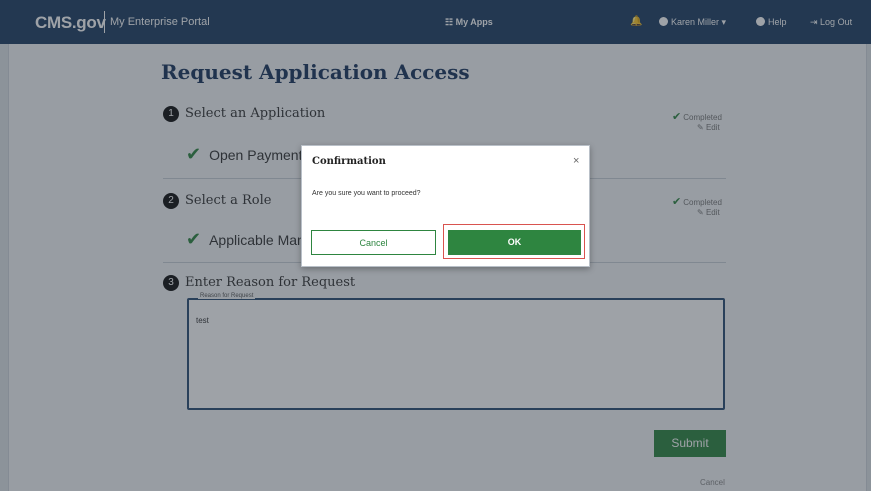  What do you see at coordinates (366, 193) in the screenshot?
I see `dialog-message: Are you sure you want to proceed?` at bounding box center [366, 193].